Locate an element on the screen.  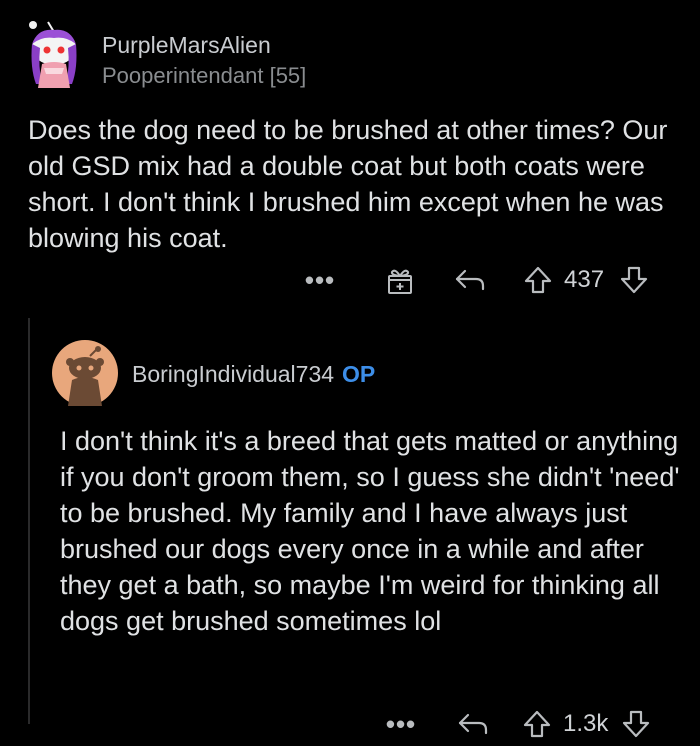
thread-line is located at coordinates (29, 521).